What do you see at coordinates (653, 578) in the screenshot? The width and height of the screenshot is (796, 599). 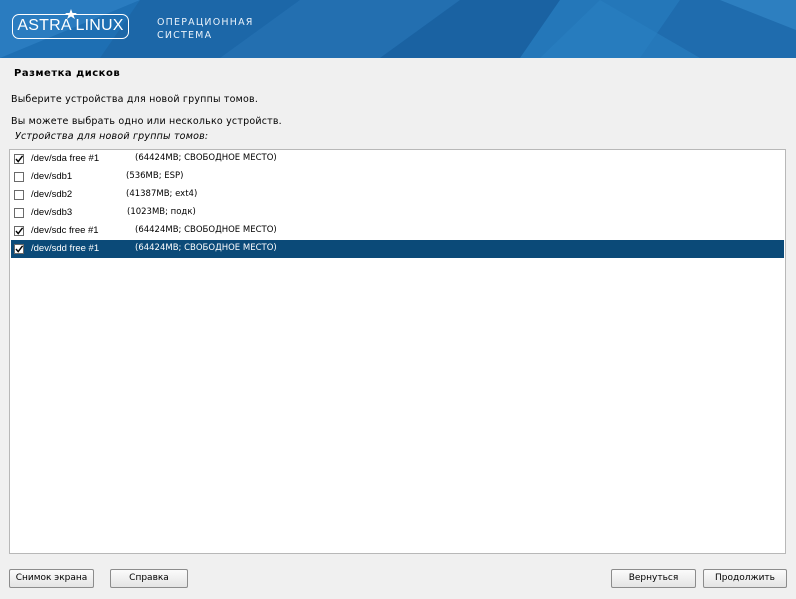 I see `back-button: Вернуться` at bounding box center [653, 578].